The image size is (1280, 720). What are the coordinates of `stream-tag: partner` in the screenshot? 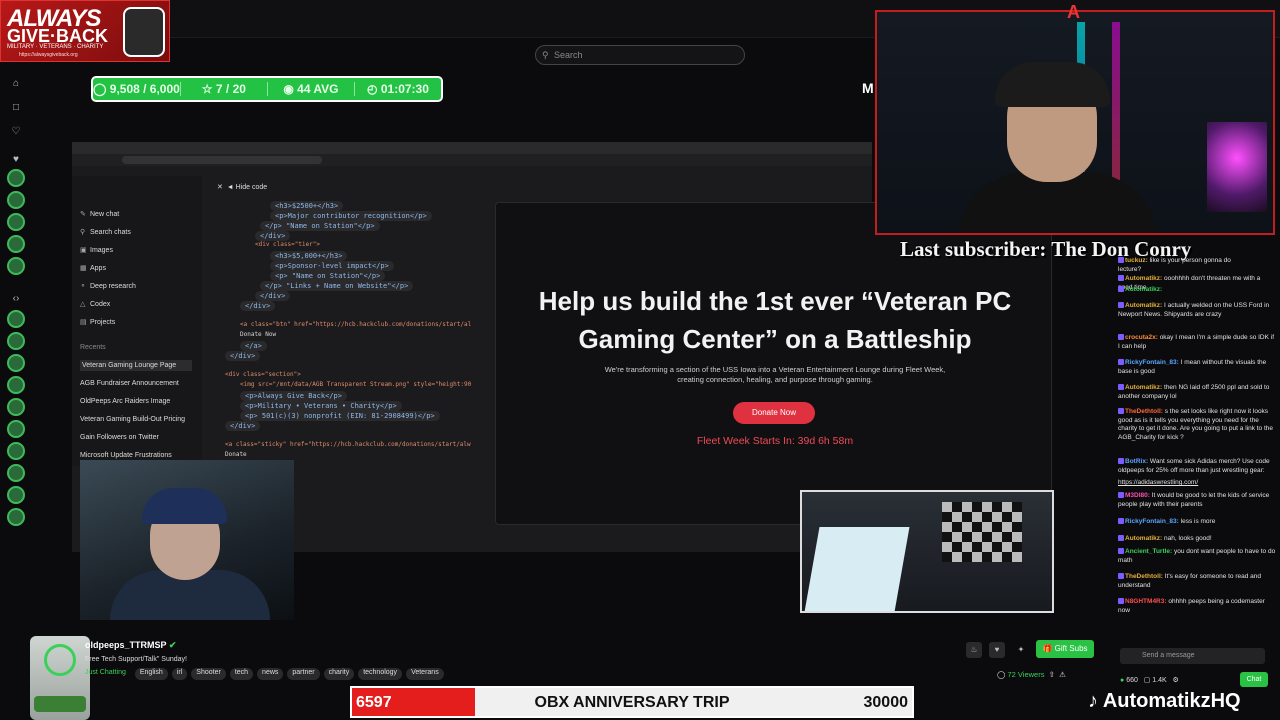 It's located at (303, 674).